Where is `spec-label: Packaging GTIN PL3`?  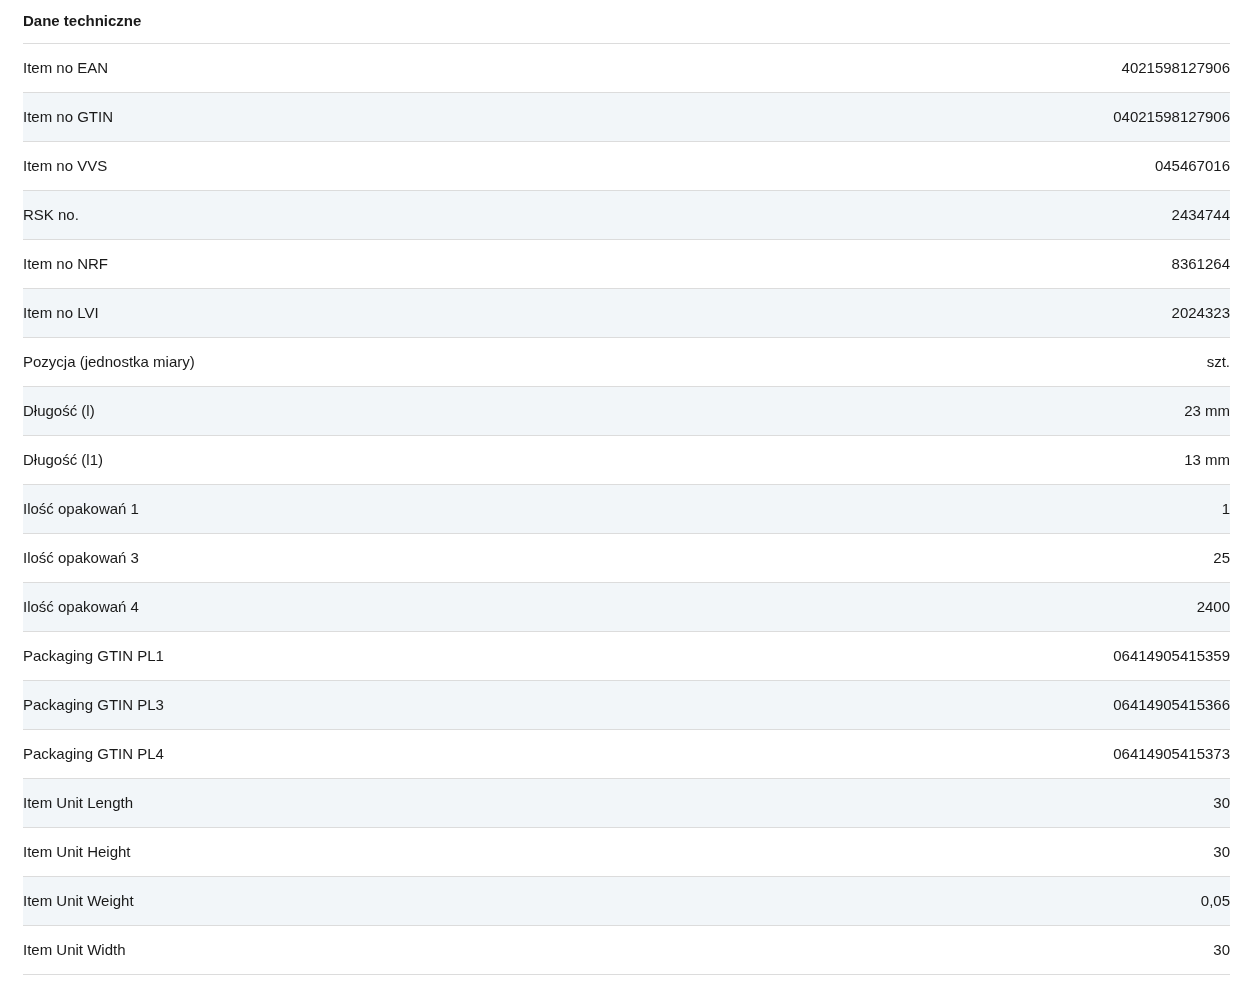
spec-label: Packaging GTIN PL3 is located at coordinates (93, 704).